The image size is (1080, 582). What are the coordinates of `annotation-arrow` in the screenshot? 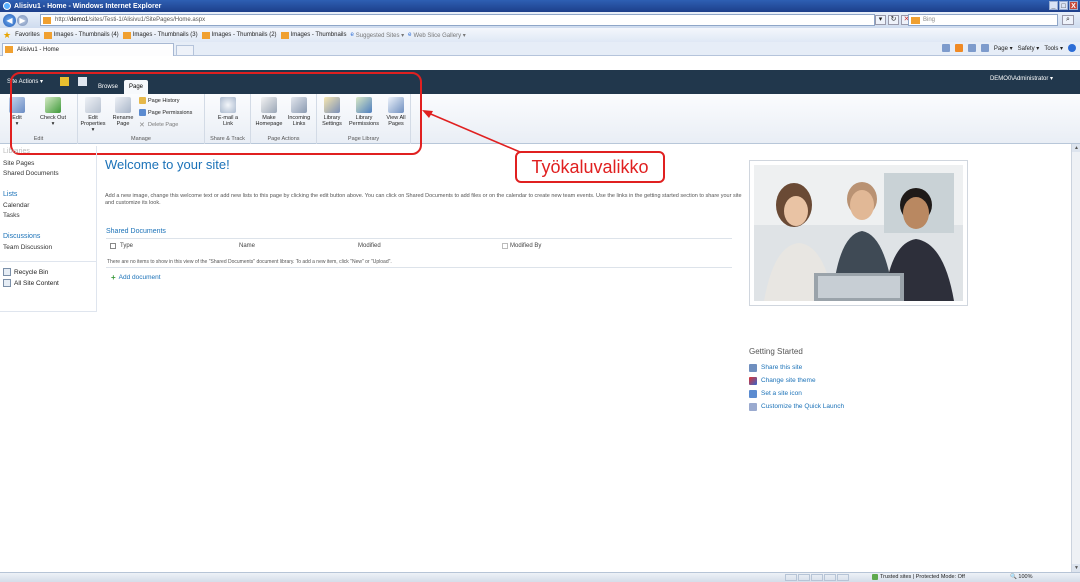 It's located at (471, 131).